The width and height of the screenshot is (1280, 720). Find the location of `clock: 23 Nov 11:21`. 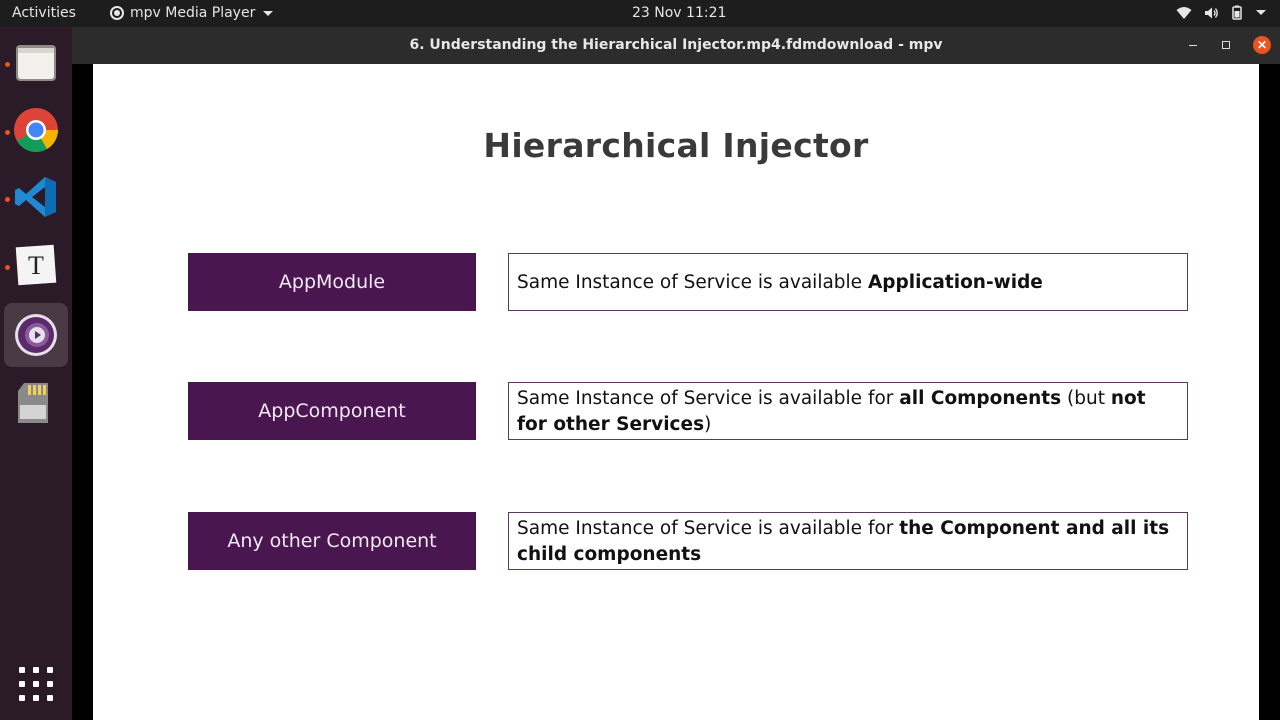

clock: 23 Nov 11:21 is located at coordinates (679, 13).